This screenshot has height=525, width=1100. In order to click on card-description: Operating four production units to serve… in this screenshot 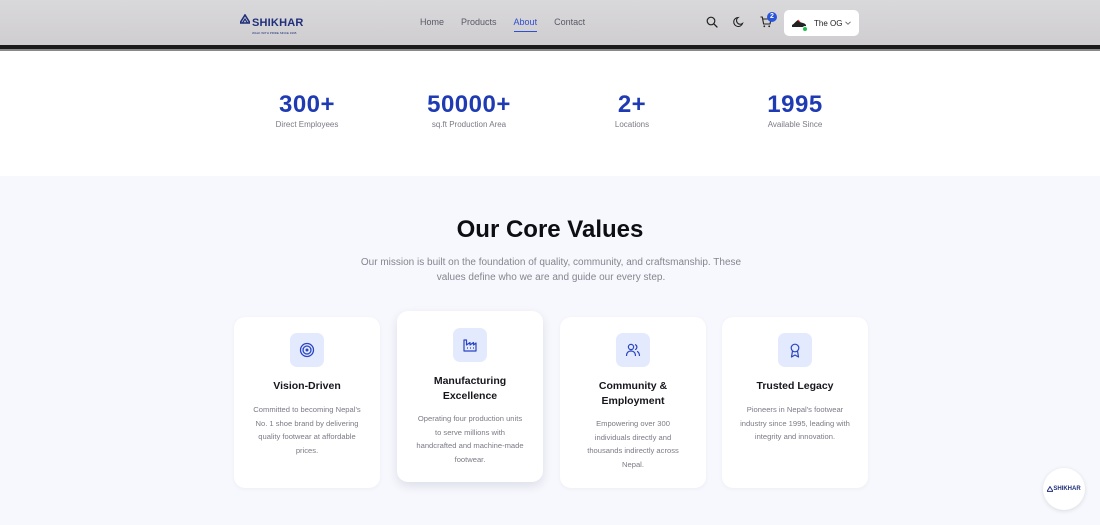, I will do `click(470, 439)`.